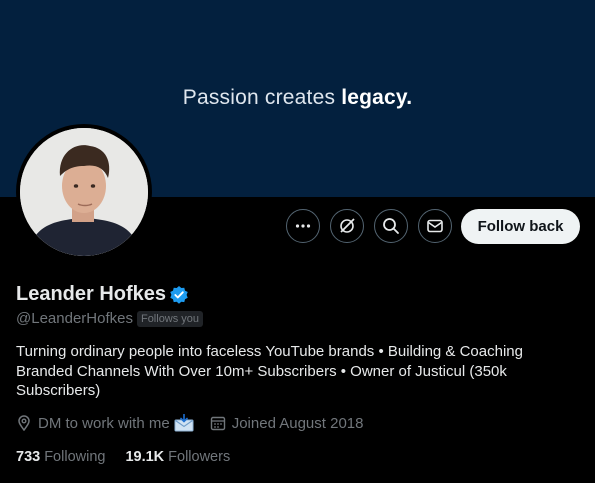  I want to click on search-button, so click(391, 226).